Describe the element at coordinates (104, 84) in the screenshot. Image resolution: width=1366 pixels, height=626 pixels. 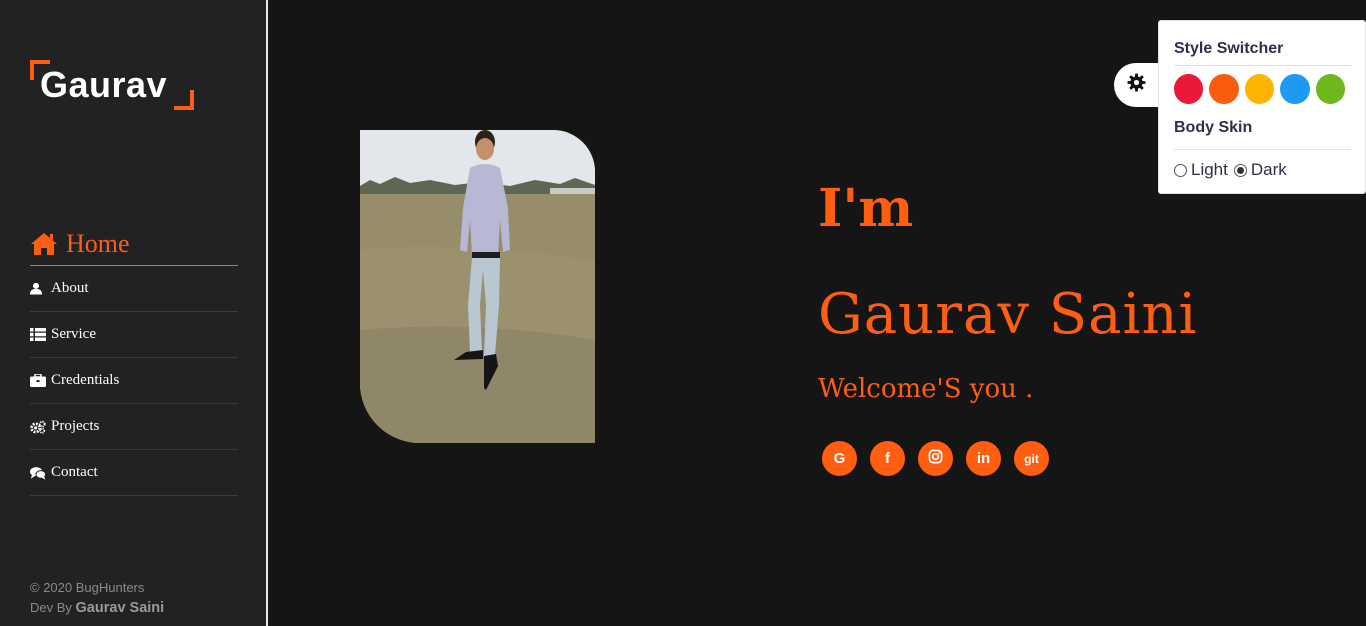
I see `logo-text: Gaurav` at that location.